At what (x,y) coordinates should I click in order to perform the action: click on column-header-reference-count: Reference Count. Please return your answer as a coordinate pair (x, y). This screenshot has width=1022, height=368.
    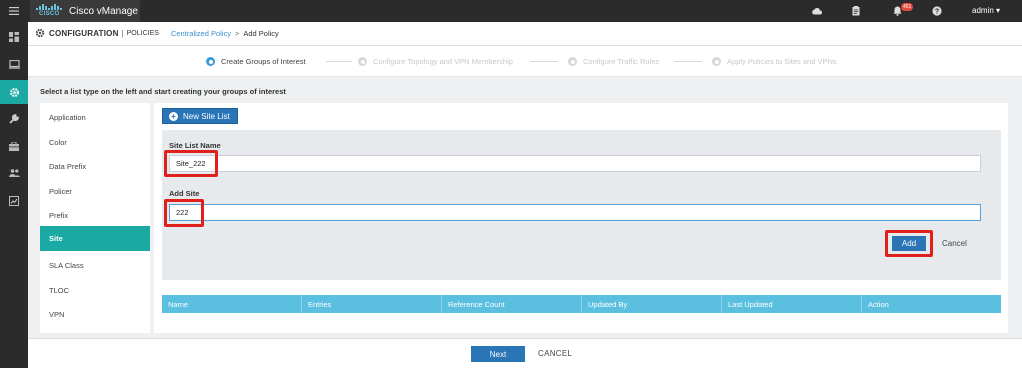
    Looking at the image, I should click on (512, 304).